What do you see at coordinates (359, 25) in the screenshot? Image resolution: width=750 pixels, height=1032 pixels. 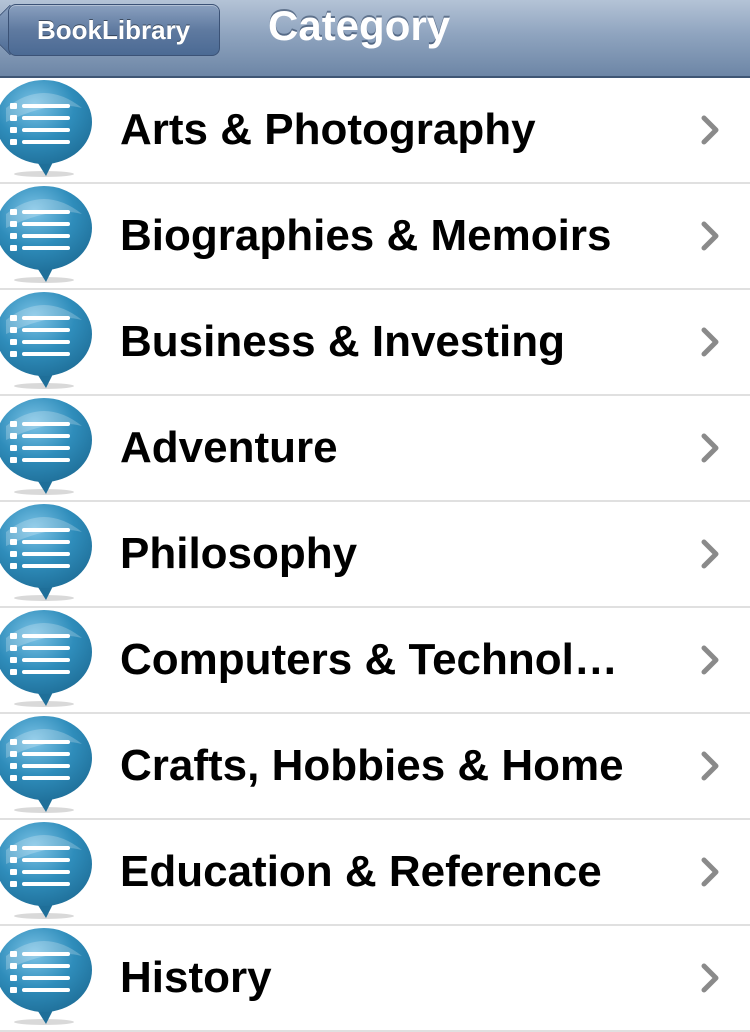 I see `page-title: Category` at bounding box center [359, 25].